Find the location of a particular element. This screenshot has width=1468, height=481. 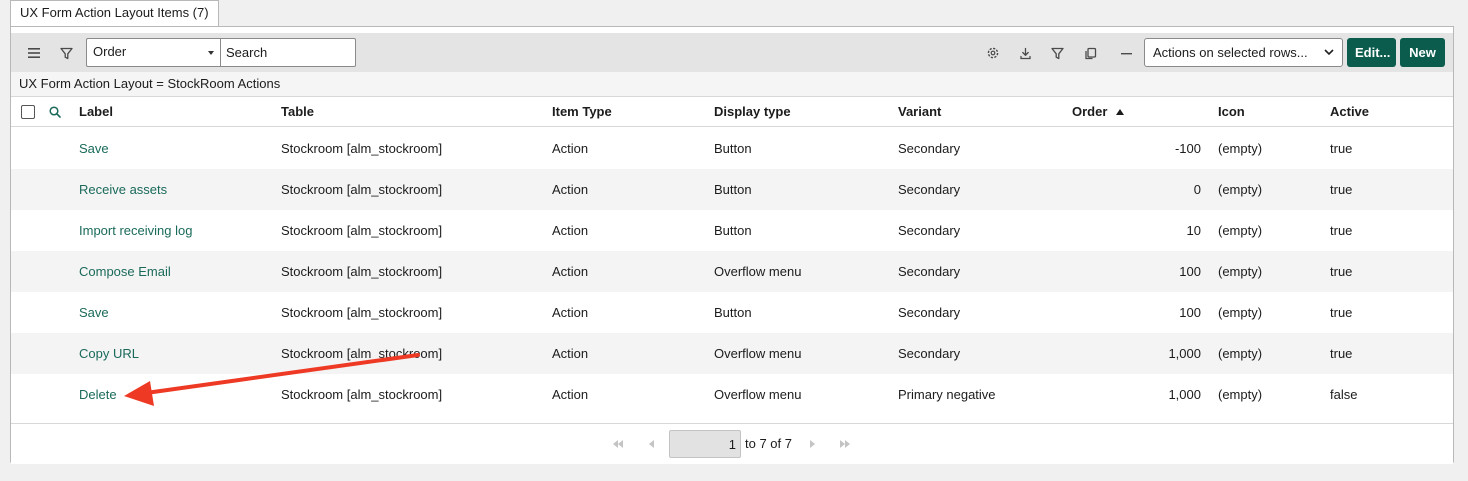

search-field-select-value: Order is located at coordinates (110, 51).